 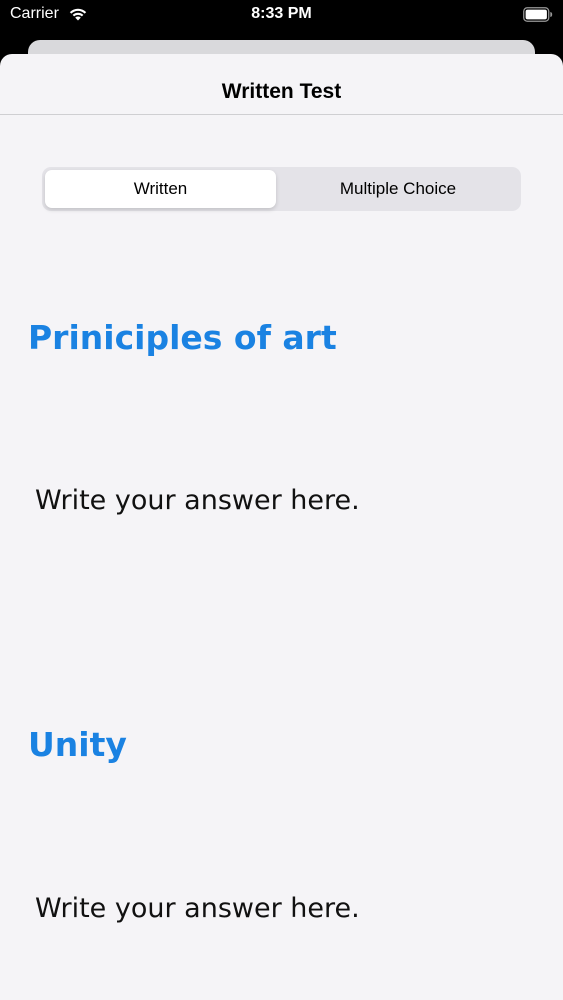 I want to click on segment-multiple-choice: Multiple Choice, so click(x=398, y=189).